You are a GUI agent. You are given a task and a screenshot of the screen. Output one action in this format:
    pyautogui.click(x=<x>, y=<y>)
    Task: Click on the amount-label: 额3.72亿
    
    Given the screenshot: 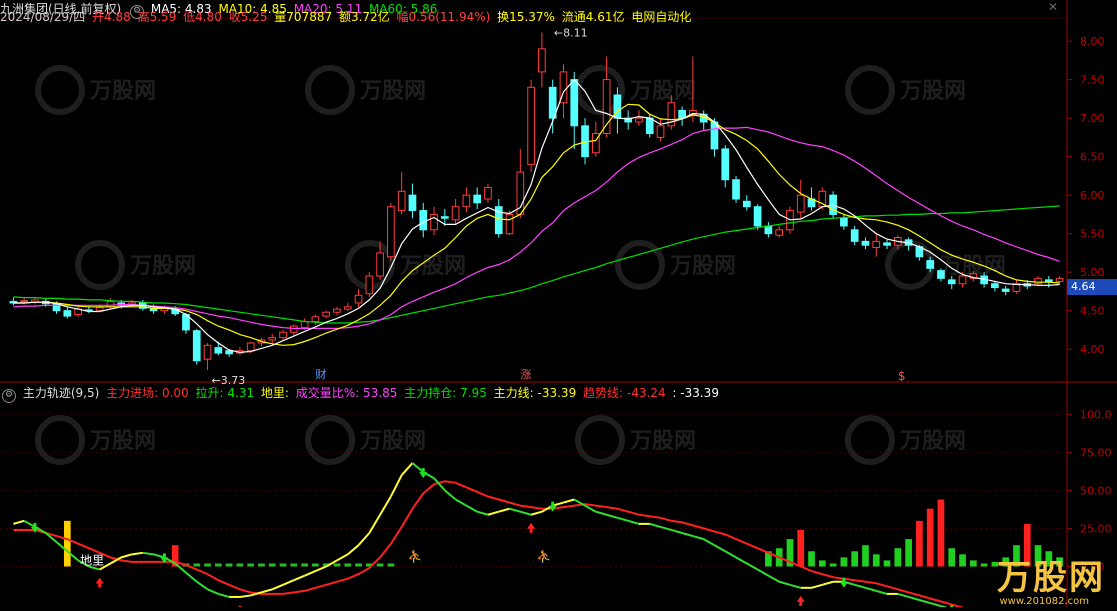 What is the action you would take?
    pyautogui.click(x=364, y=17)
    